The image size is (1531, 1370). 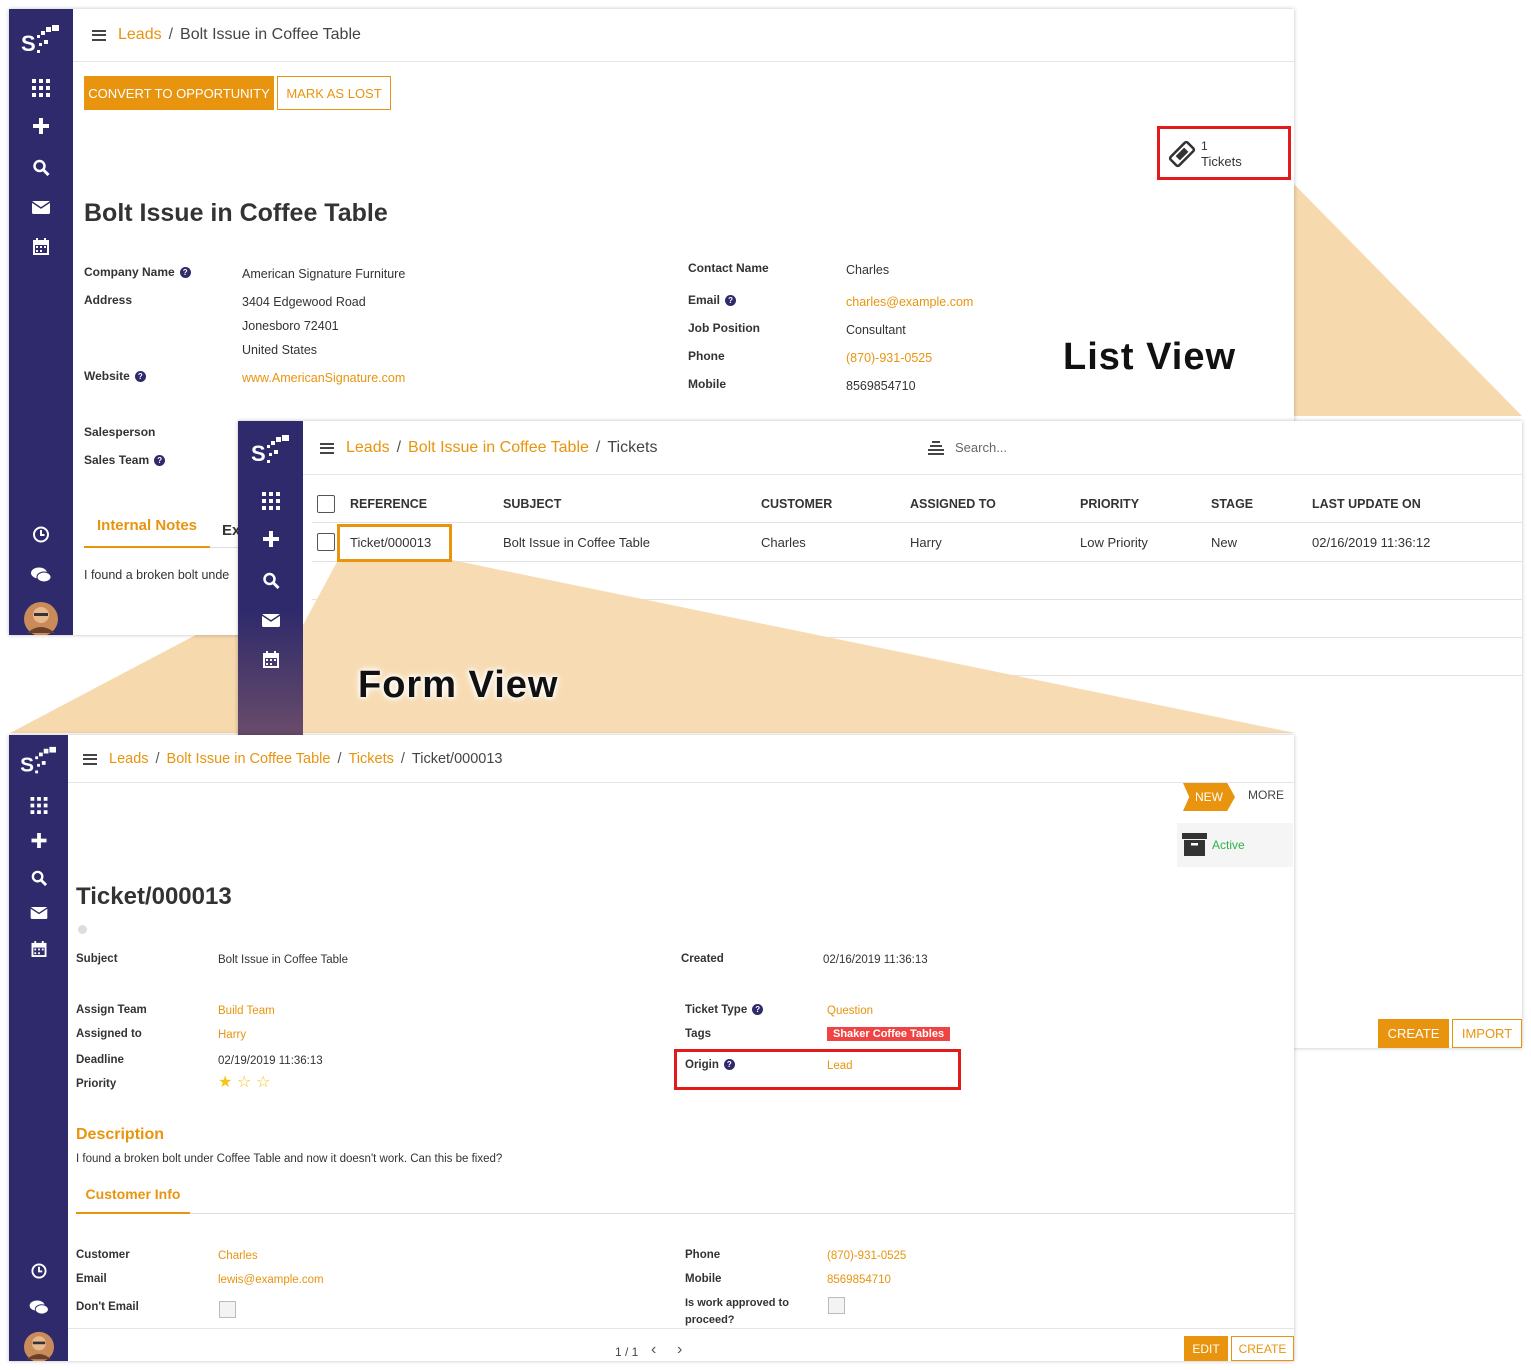 What do you see at coordinates (702, 959) in the screenshot?
I see `created-label: Created` at bounding box center [702, 959].